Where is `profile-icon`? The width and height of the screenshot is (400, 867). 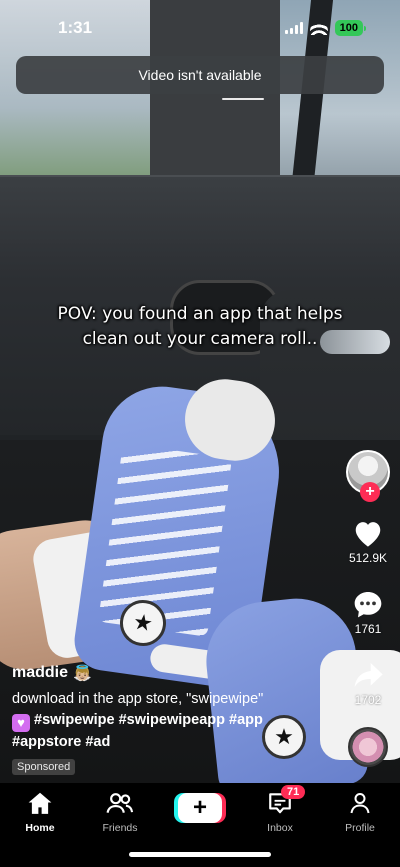
profile-icon is located at coordinates (360, 804).